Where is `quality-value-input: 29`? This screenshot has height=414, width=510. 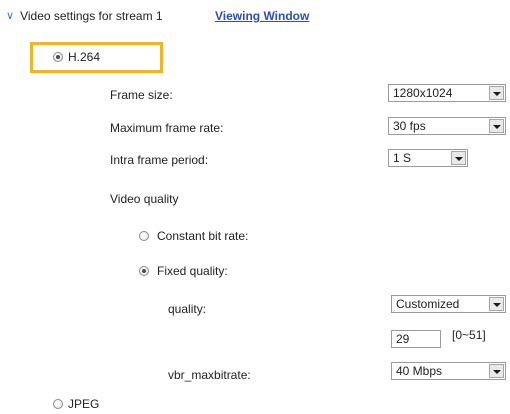 quality-value-input: 29 is located at coordinates (416, 339).